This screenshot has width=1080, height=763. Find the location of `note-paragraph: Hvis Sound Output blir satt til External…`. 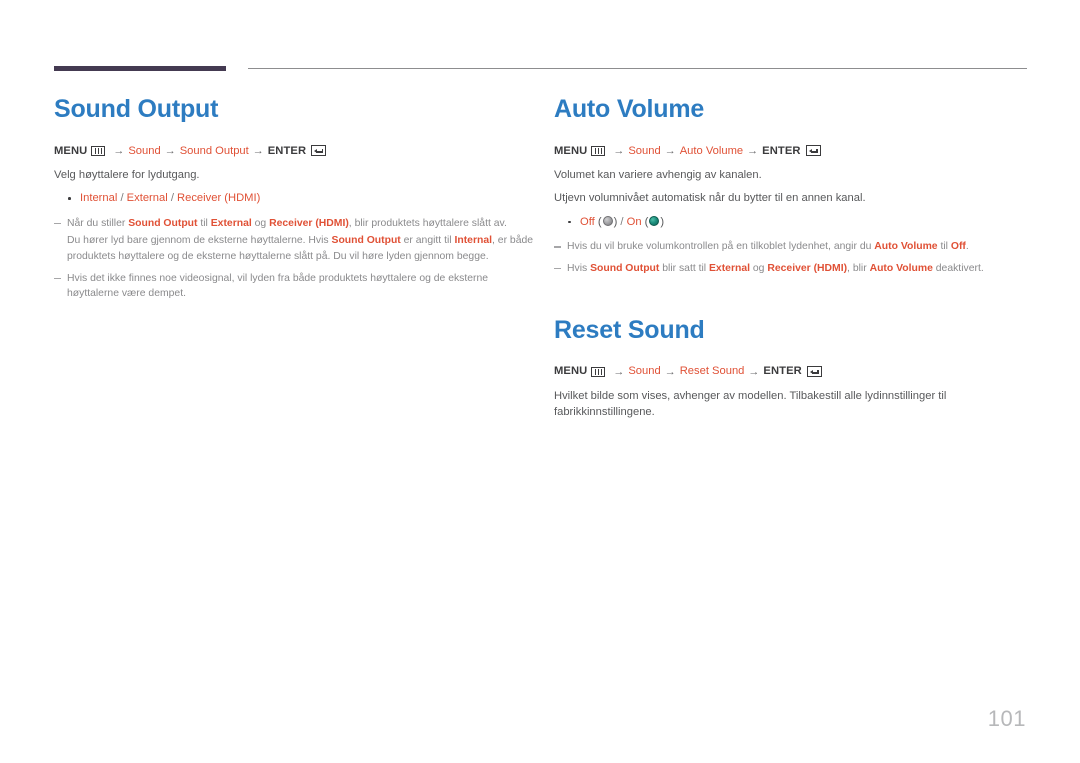

note-paragraph: Hvis Sound Output blir satt til External… is located at coordinates (775, 269).